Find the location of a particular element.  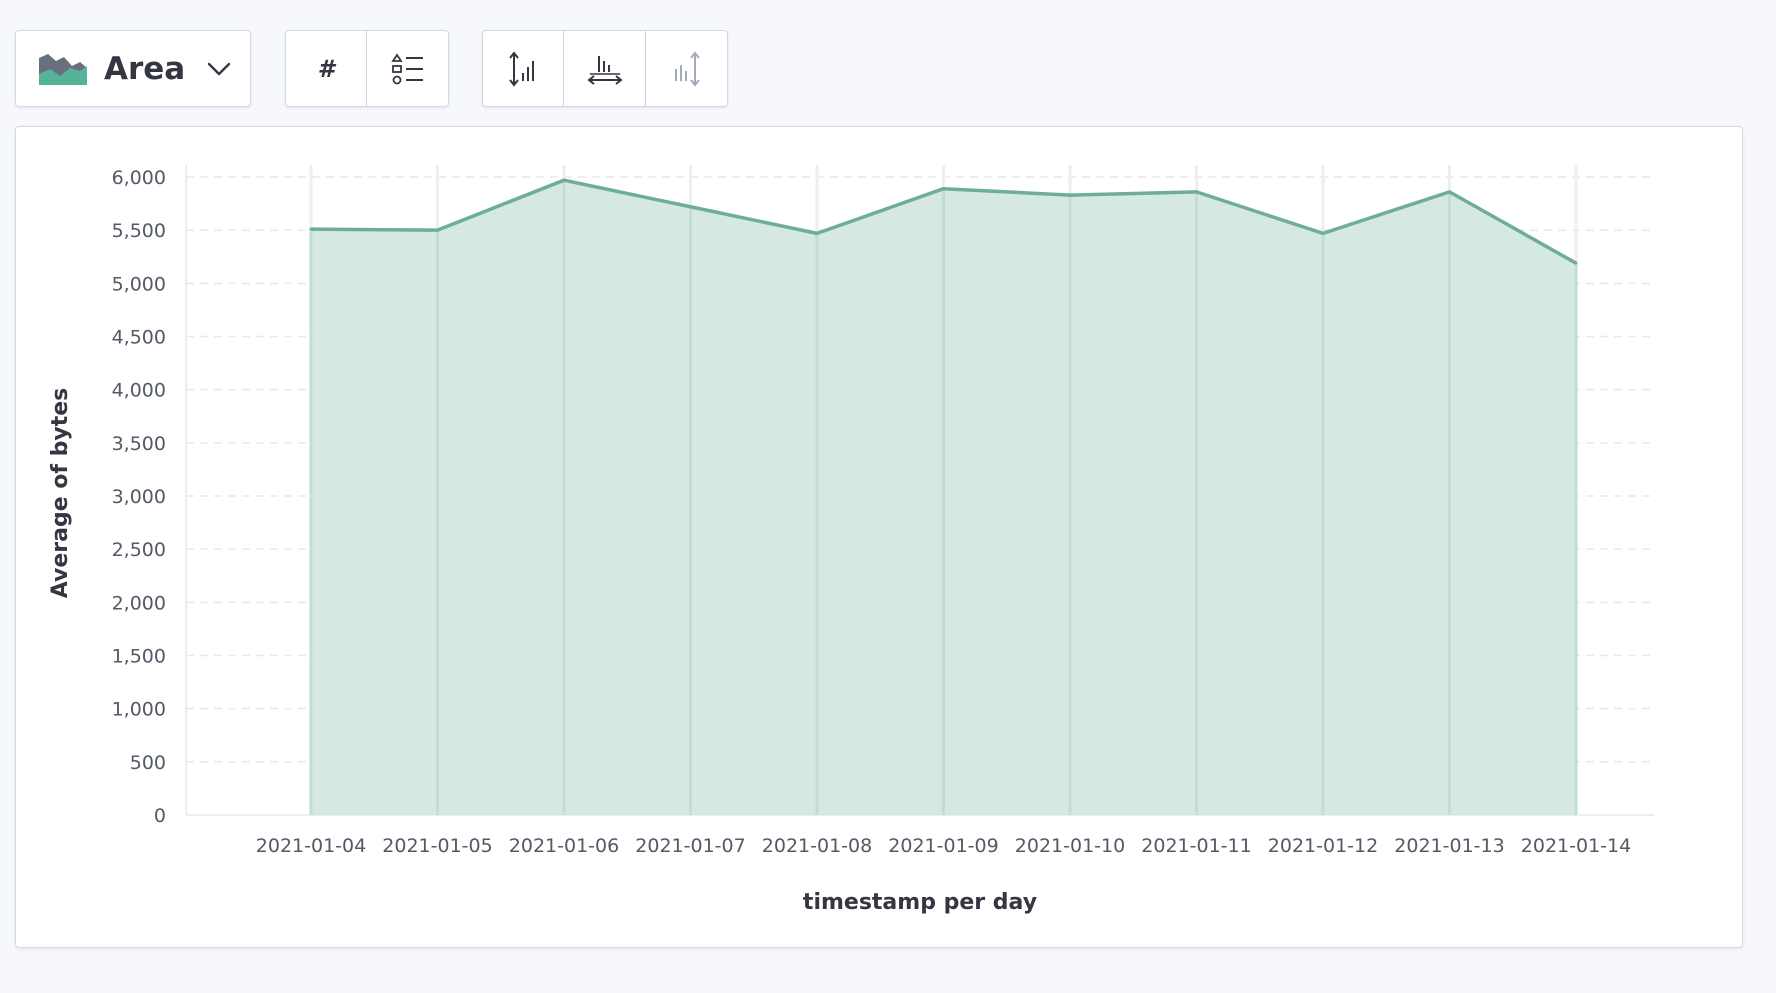

list-icon is located at coordinates (406, 68).